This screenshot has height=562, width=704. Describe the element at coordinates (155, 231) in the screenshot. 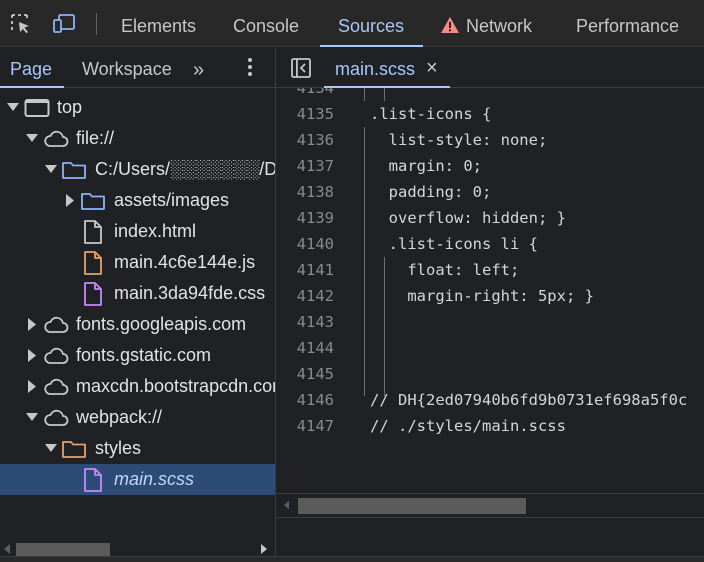

I see `tree-item-label: index.html` at that location.